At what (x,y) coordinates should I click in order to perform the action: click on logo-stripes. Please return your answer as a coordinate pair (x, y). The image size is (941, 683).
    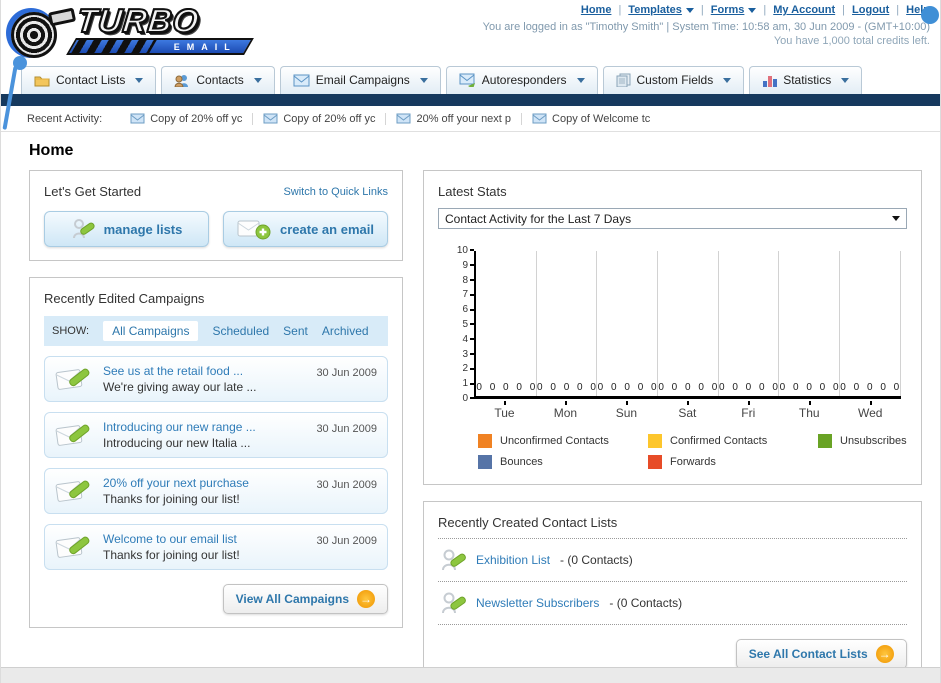
    Looking at the image, I should click on (114, 46).